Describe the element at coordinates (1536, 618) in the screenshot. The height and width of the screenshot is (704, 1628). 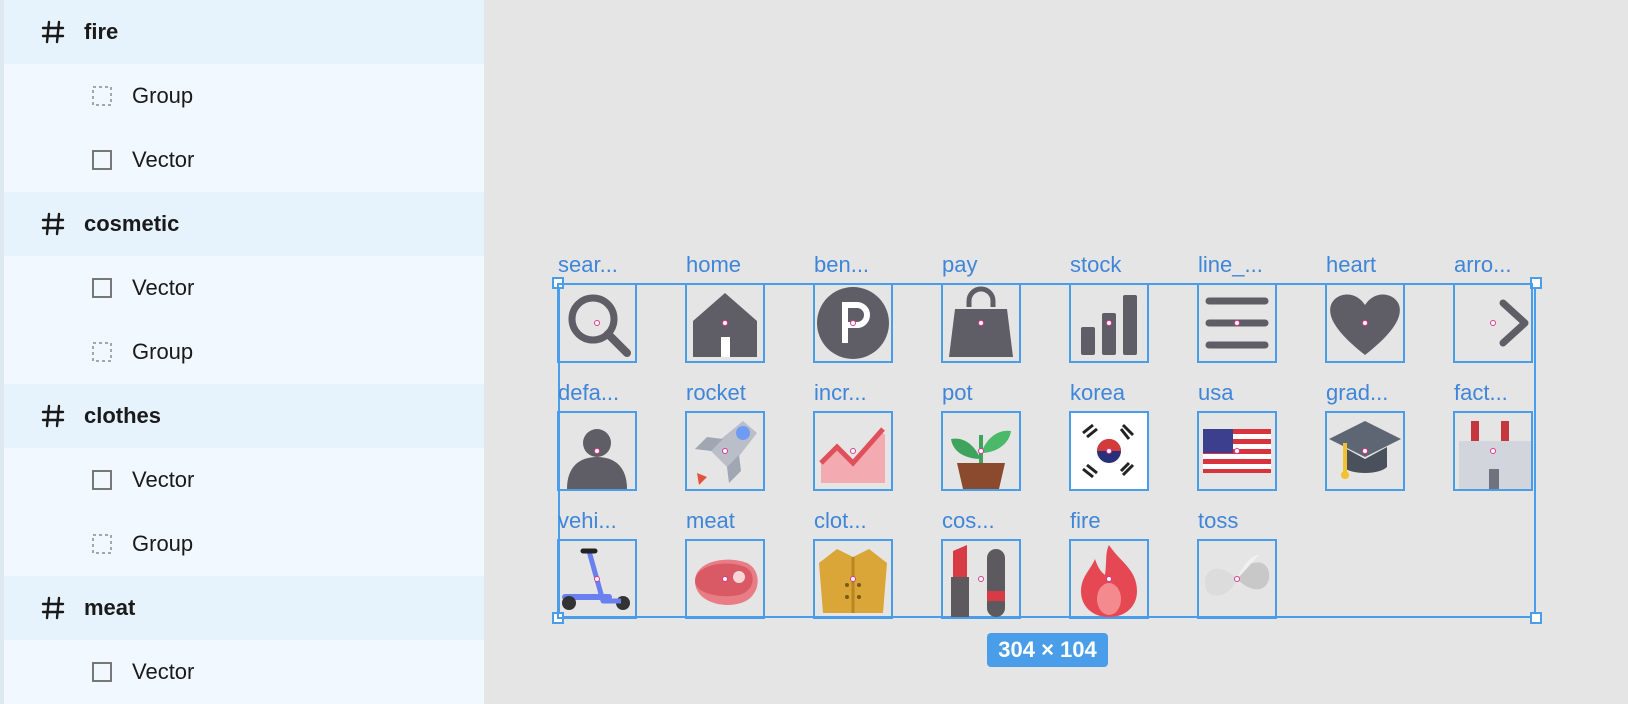
I see `resize-handle-bottom-right` at that location.